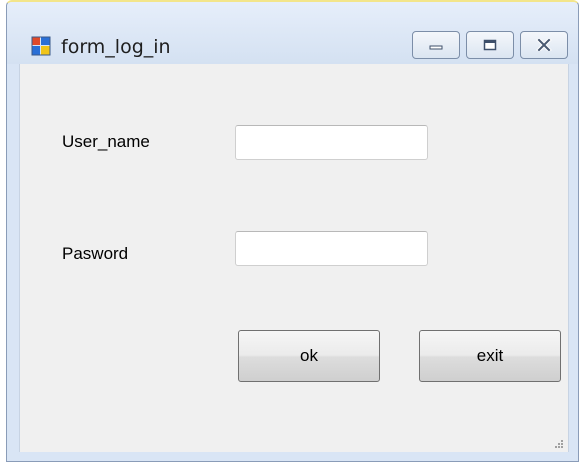 Image resolution: width=582 pixels, height=464 pixels. I want to click on close-button, so click(544, 45).